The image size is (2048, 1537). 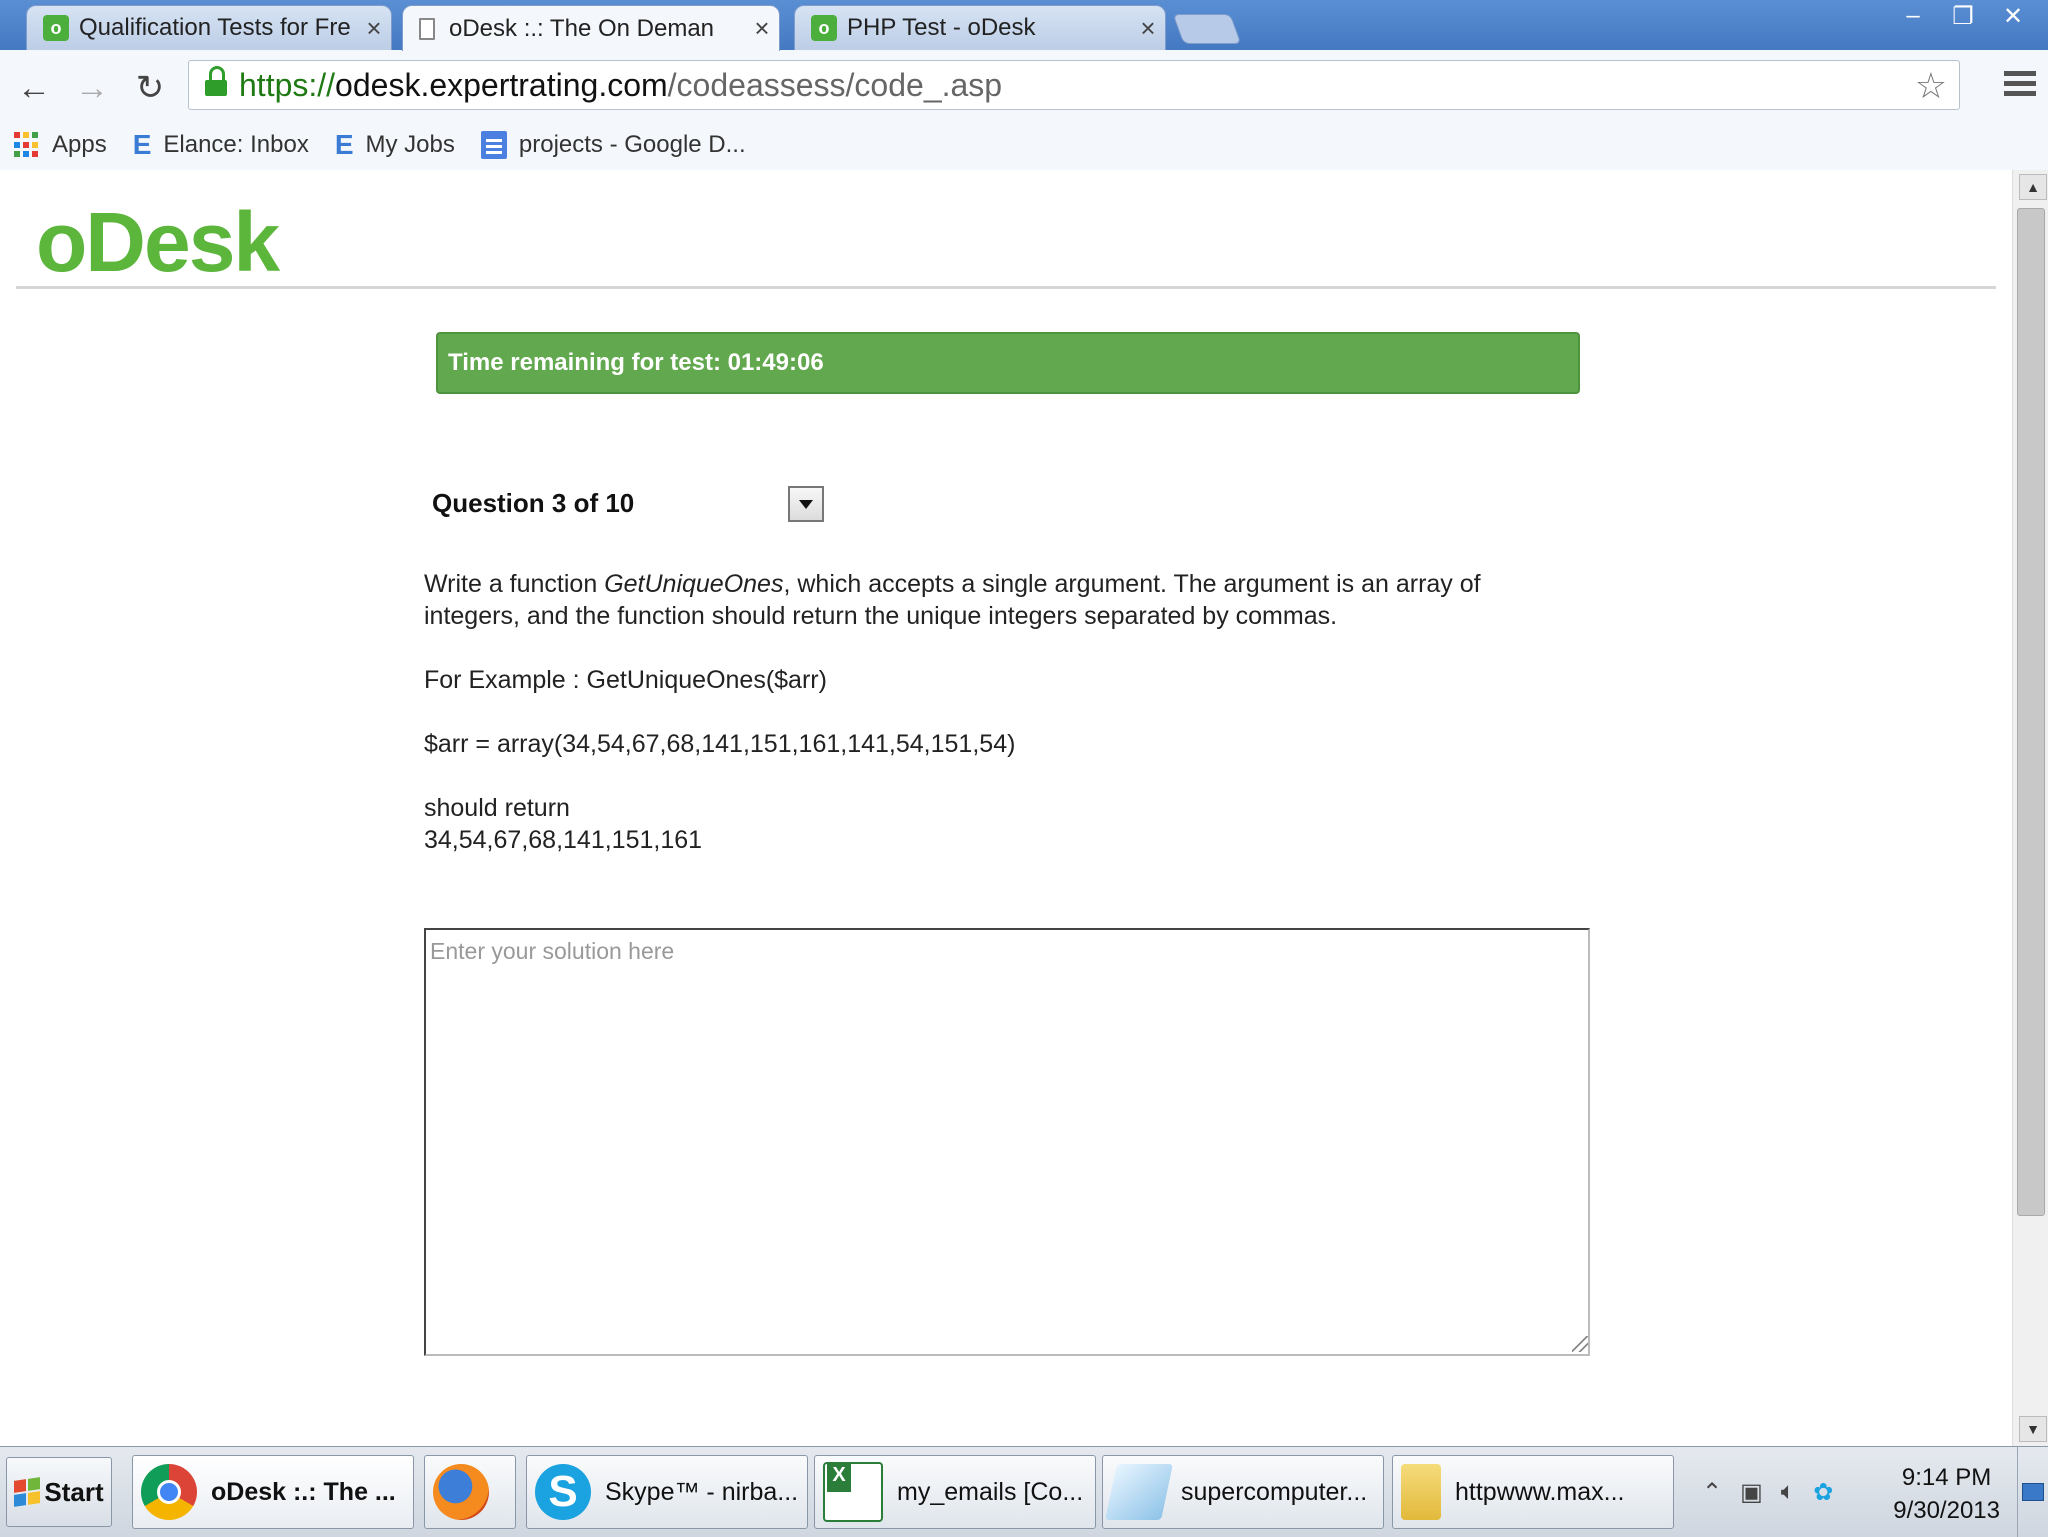 I want to click on bookmark-apps: Apps, so click(x=60, y=145).